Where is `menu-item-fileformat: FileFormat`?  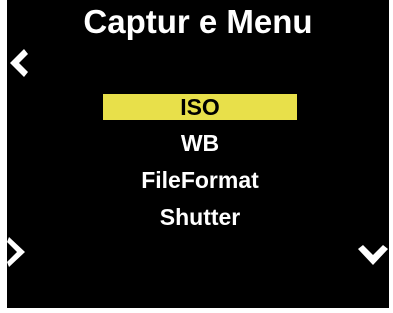
menu-item-fileformat: FileFormat is located at coordinates (200, 180).